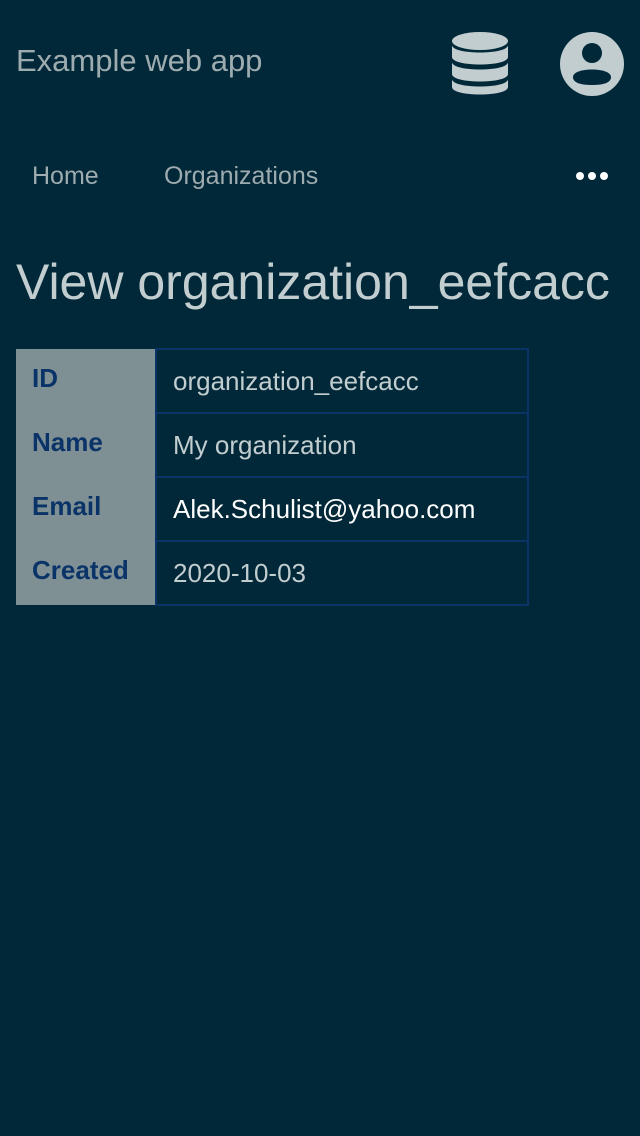 The height and width of the screenshot is (1136, 640). I want to click on details-label: Email, so click(86, 509).